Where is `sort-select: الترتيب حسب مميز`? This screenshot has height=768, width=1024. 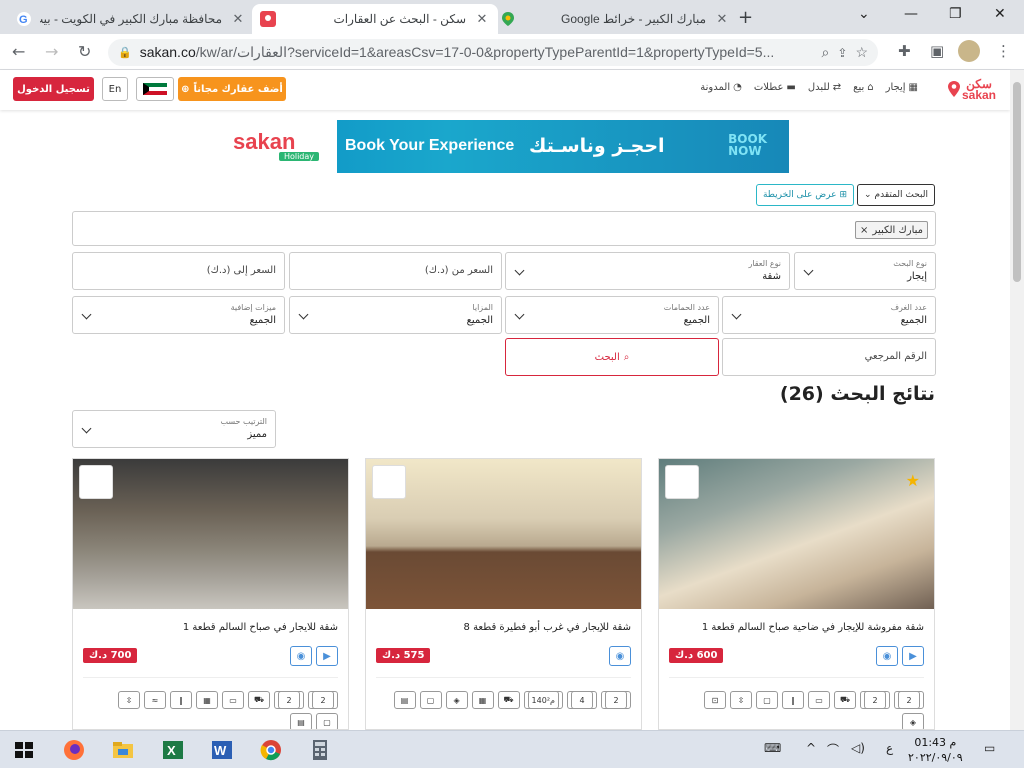
sort-select: الترتيب حسب مميز is located at coordinates (174, 429).